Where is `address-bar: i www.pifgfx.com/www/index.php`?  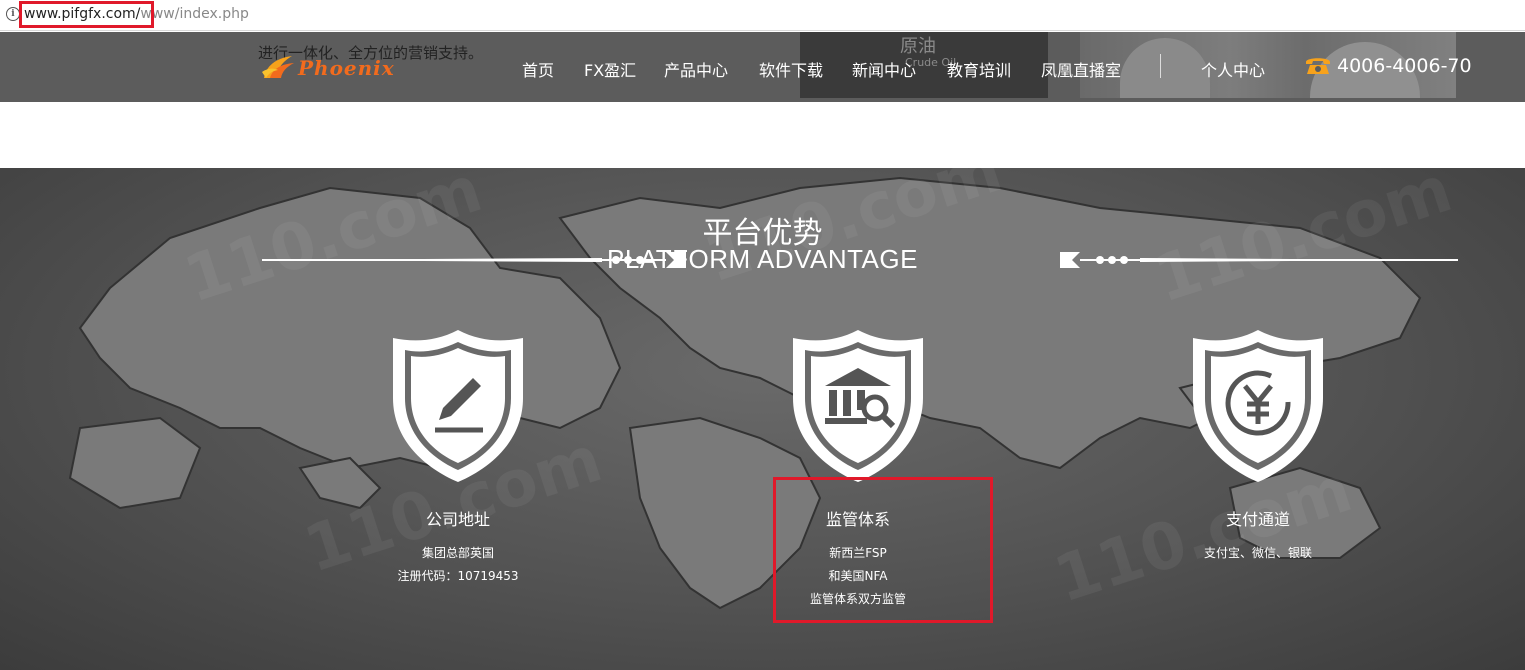
address-bar: i www.pifgfx.com/www/index.php is located at coordinates (762, 15).